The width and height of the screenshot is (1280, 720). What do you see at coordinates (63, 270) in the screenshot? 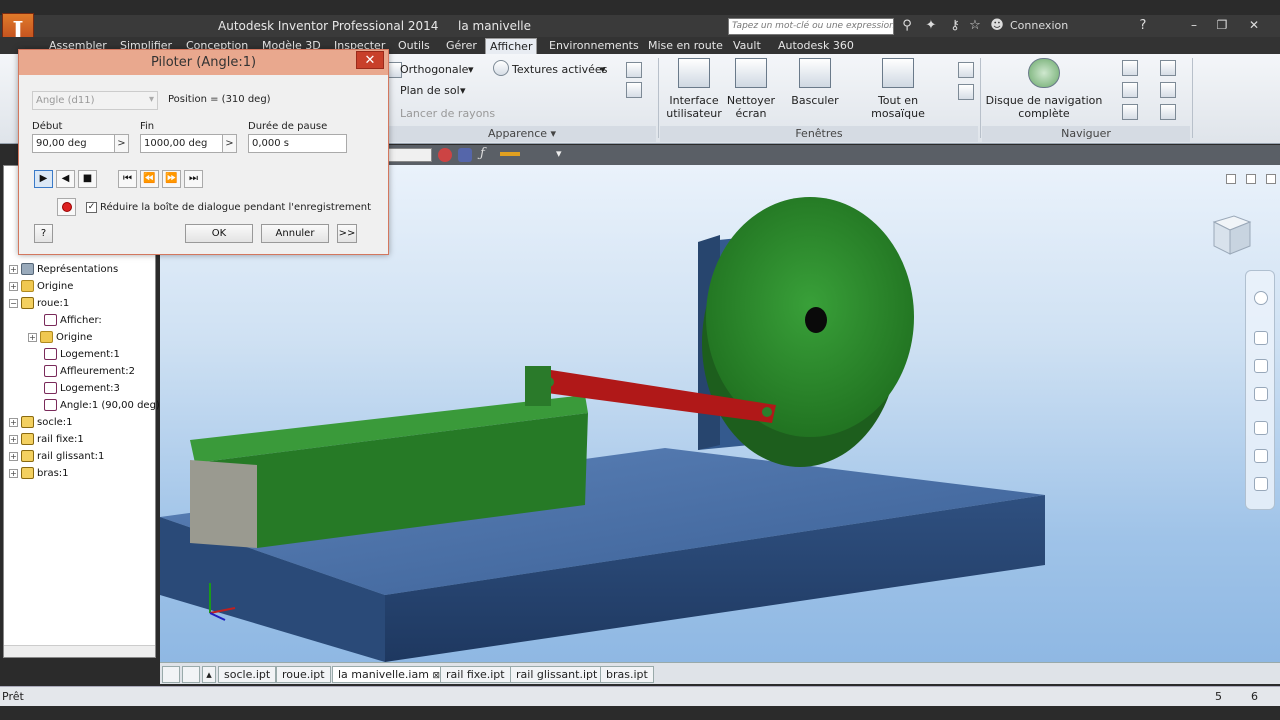
I see `tree-item-representations: + Représentations` at bounding box center [63, 270].